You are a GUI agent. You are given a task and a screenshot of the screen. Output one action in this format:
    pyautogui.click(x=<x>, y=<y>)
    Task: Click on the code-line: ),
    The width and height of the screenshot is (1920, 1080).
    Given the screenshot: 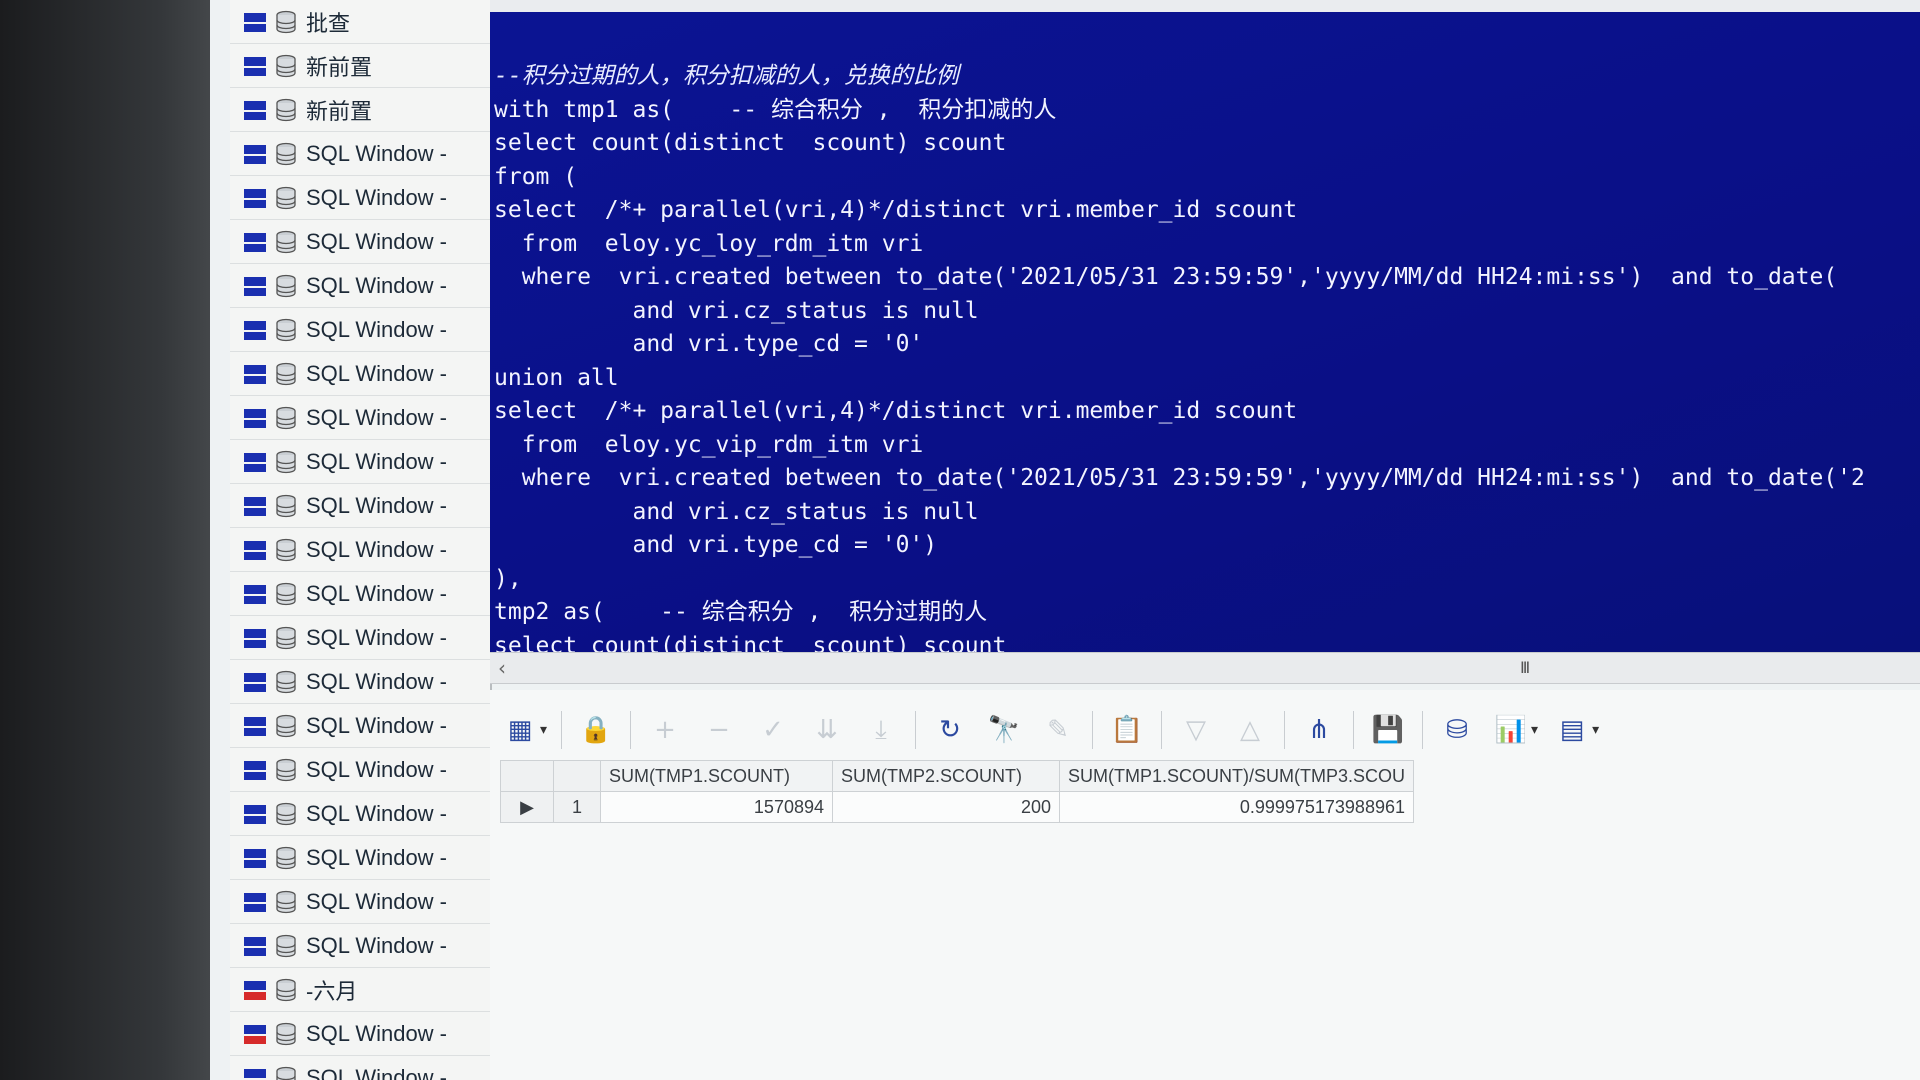 What is the action you would take?
    pyautogui.click(x=1179, y=580)
    